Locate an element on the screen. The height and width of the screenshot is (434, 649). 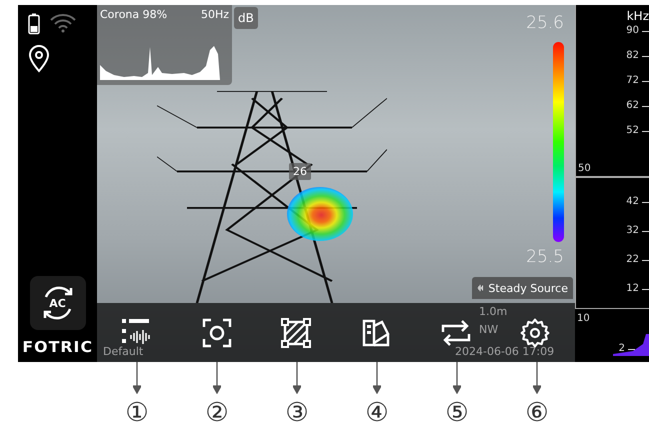
location-pin-icon is located at coordinates (39, 59).